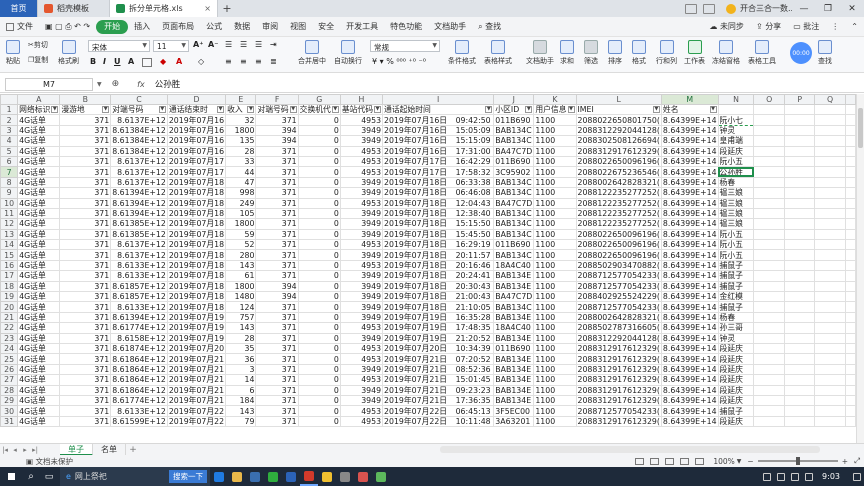 This screenshot has width=864, height=486. What do you see at coordinates (19, 8) in the screenshot?
I see `tab-home: 首页` at bounding box center [19, 8].